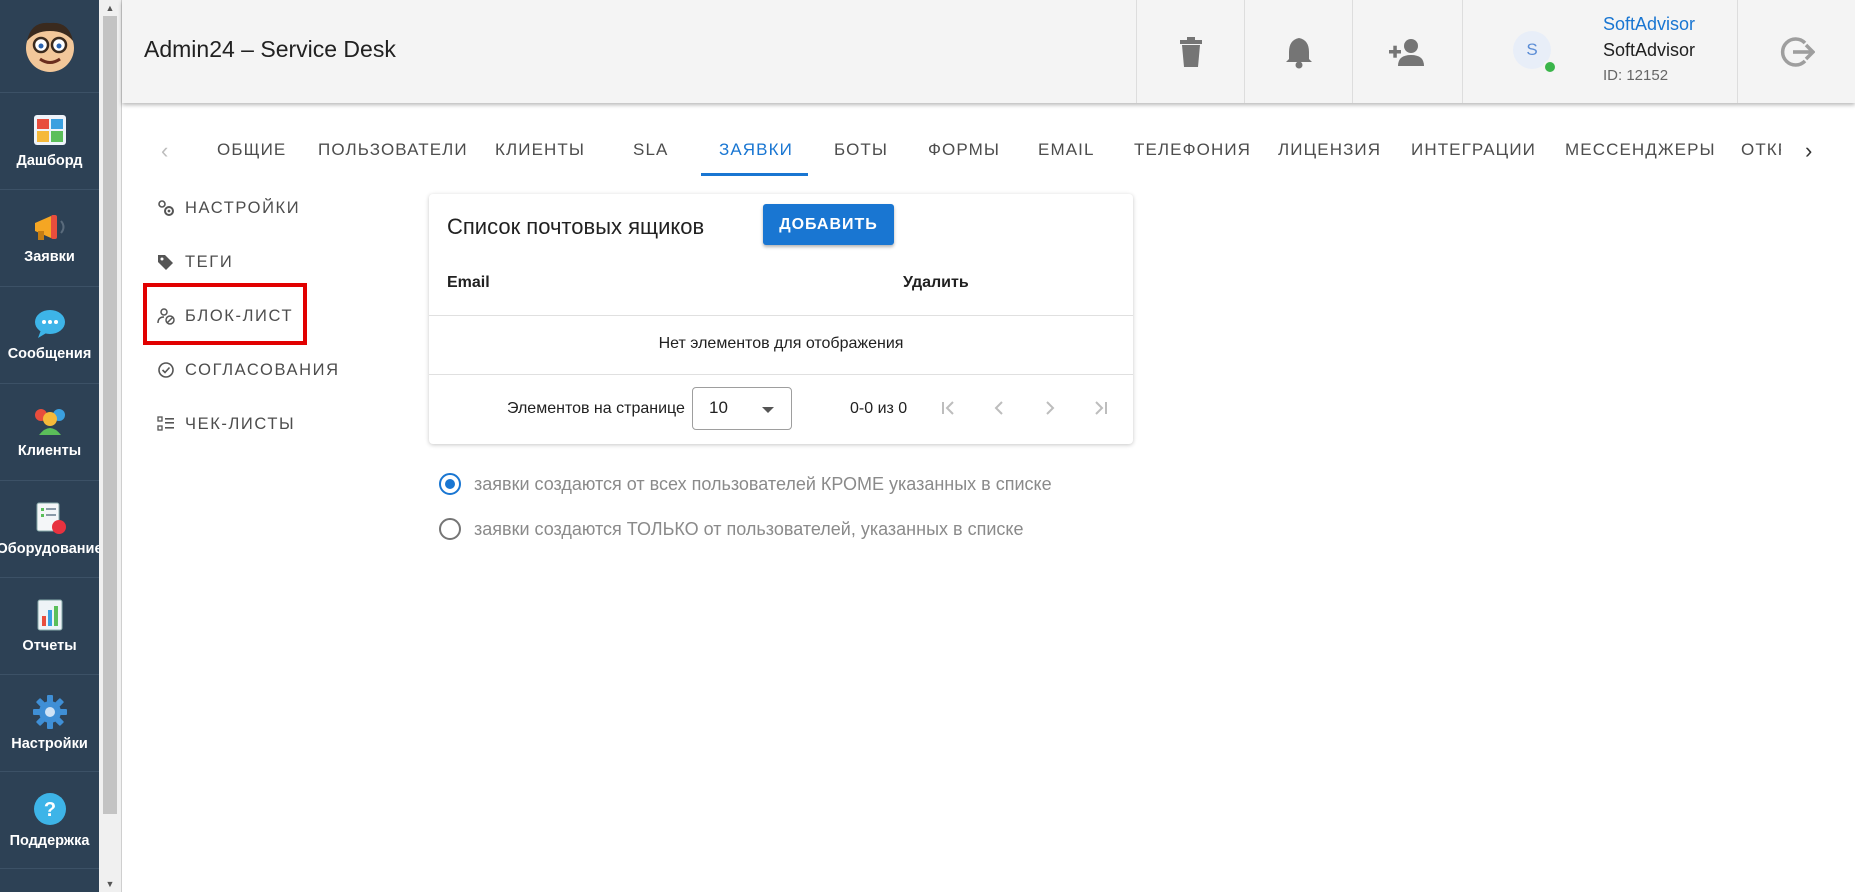 Image resolution: width=1855 pixels, height=892 pixels. What do you see at coordinates (596, 408) in the screenshot?
I see `rows-per-page-label: Элементов на странице` at bounding box center [596, 408].